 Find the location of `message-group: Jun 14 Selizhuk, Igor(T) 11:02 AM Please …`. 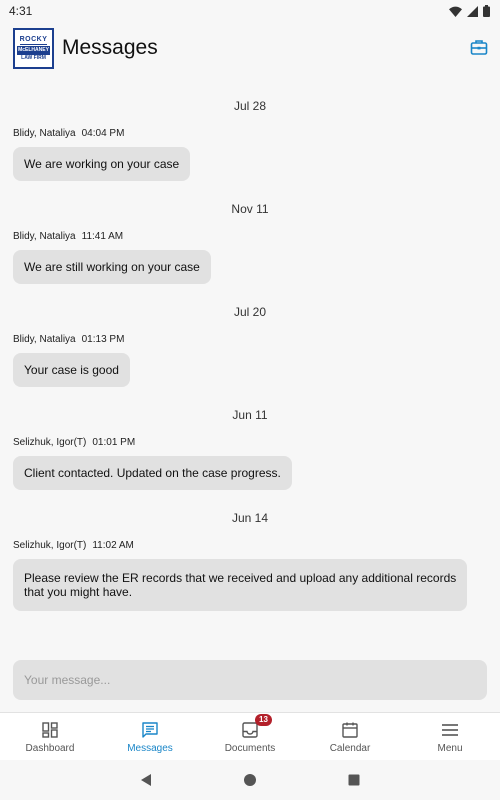

message-group: Jun 14 Selizhuk, Igor(T) 11:02 AM Please … is located at coordinates (250, 556).